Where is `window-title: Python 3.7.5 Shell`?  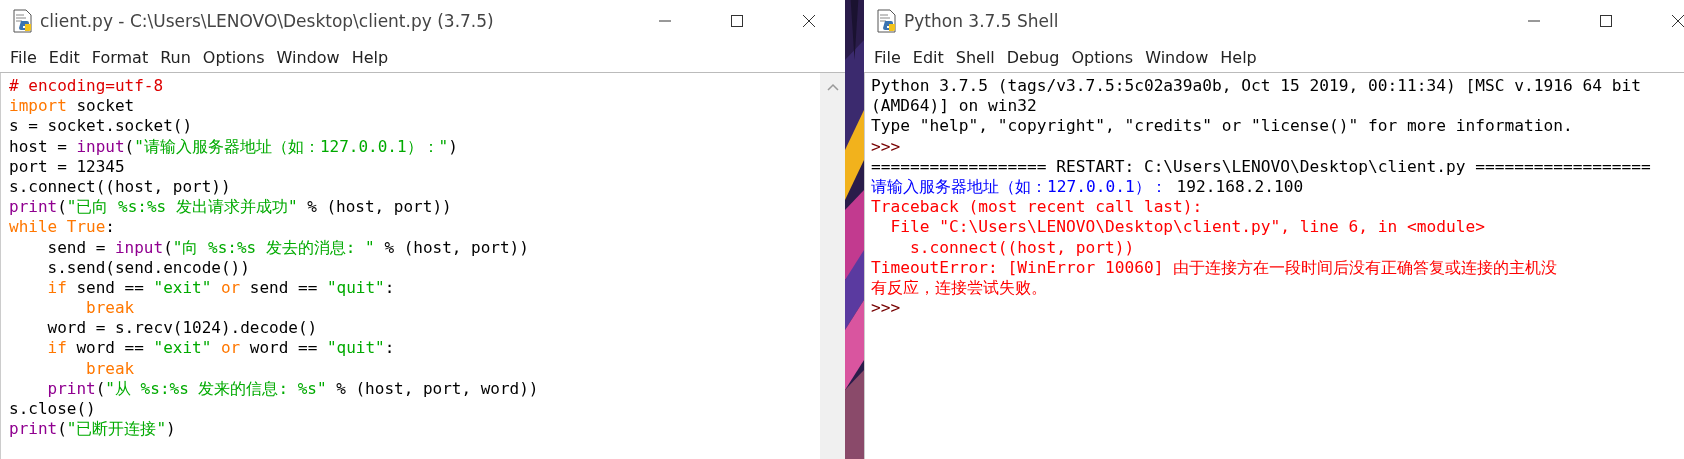
window-title: Python 3.7.5 Shell is located at coordinates (981, 21).